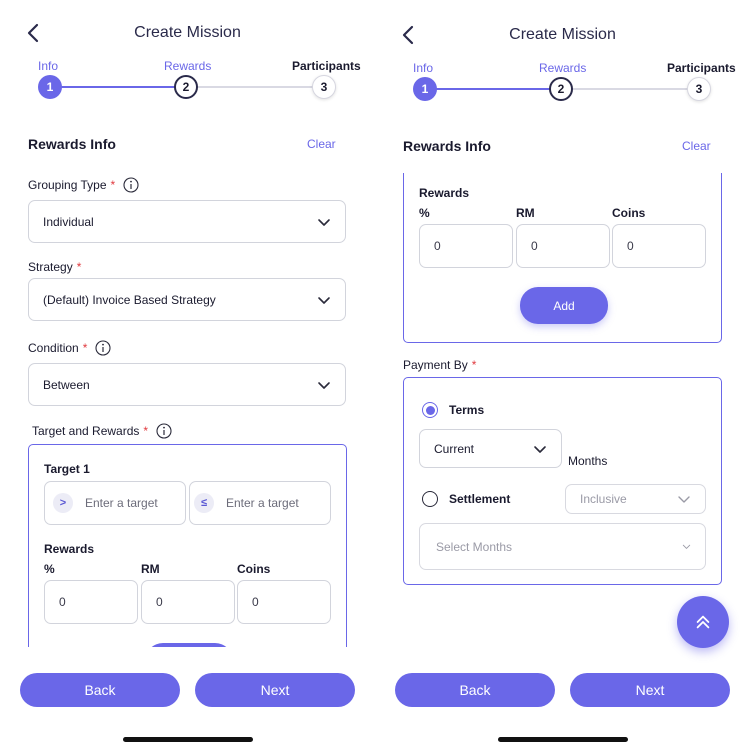 The width and height of the screenshot is (750, 750). What do you see at coordinates (588, 461) in the screenshot?
I see `months-label: Months` at bounding box center [588, 461].